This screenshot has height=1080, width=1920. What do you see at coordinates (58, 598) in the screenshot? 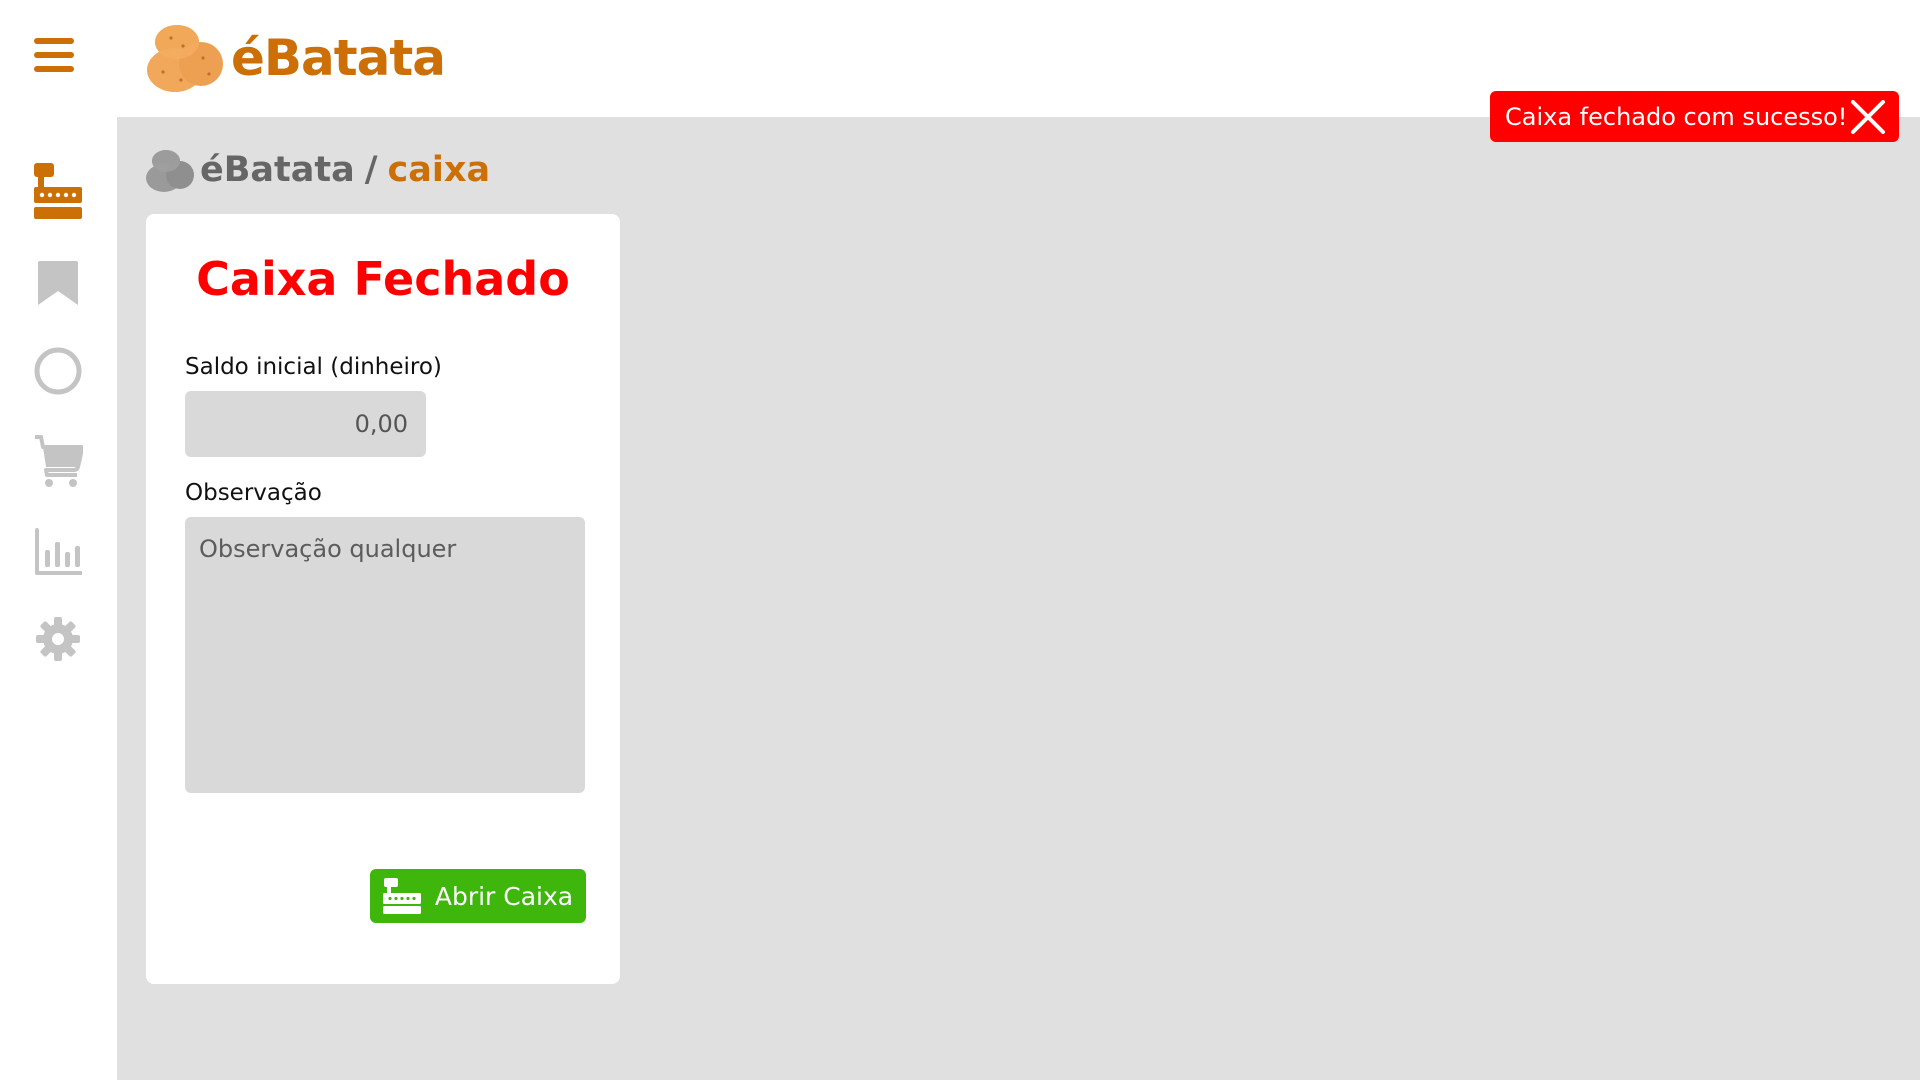
I see `sidebar` at bounding box center [58, 598].